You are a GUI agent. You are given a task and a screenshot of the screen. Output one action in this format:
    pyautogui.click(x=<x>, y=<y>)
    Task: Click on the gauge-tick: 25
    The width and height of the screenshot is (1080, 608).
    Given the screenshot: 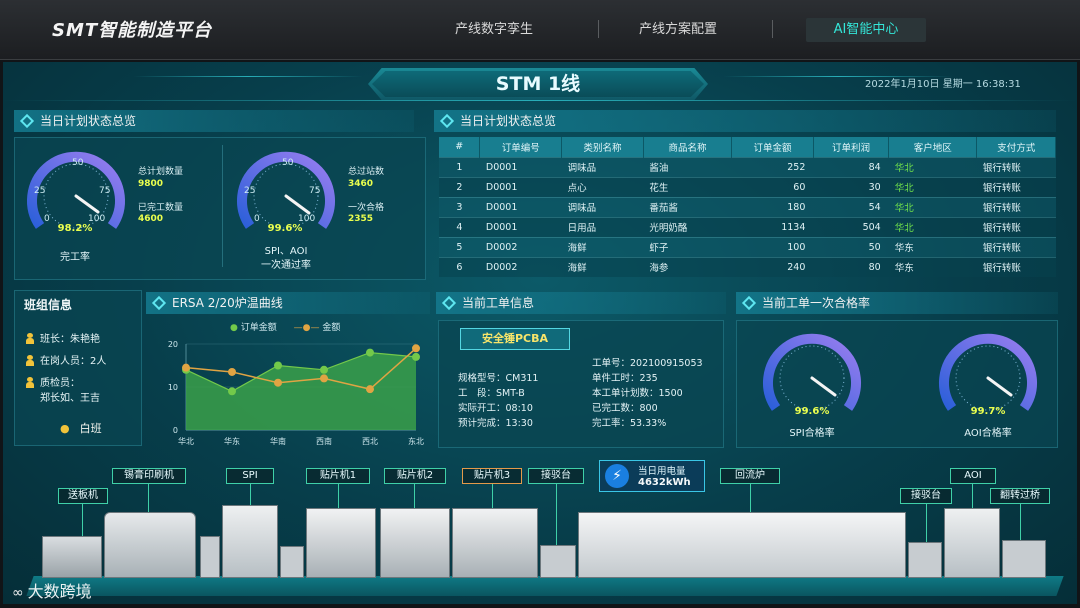 What is the action you would take?
    pyautogui.click(x=250, y=191)
    